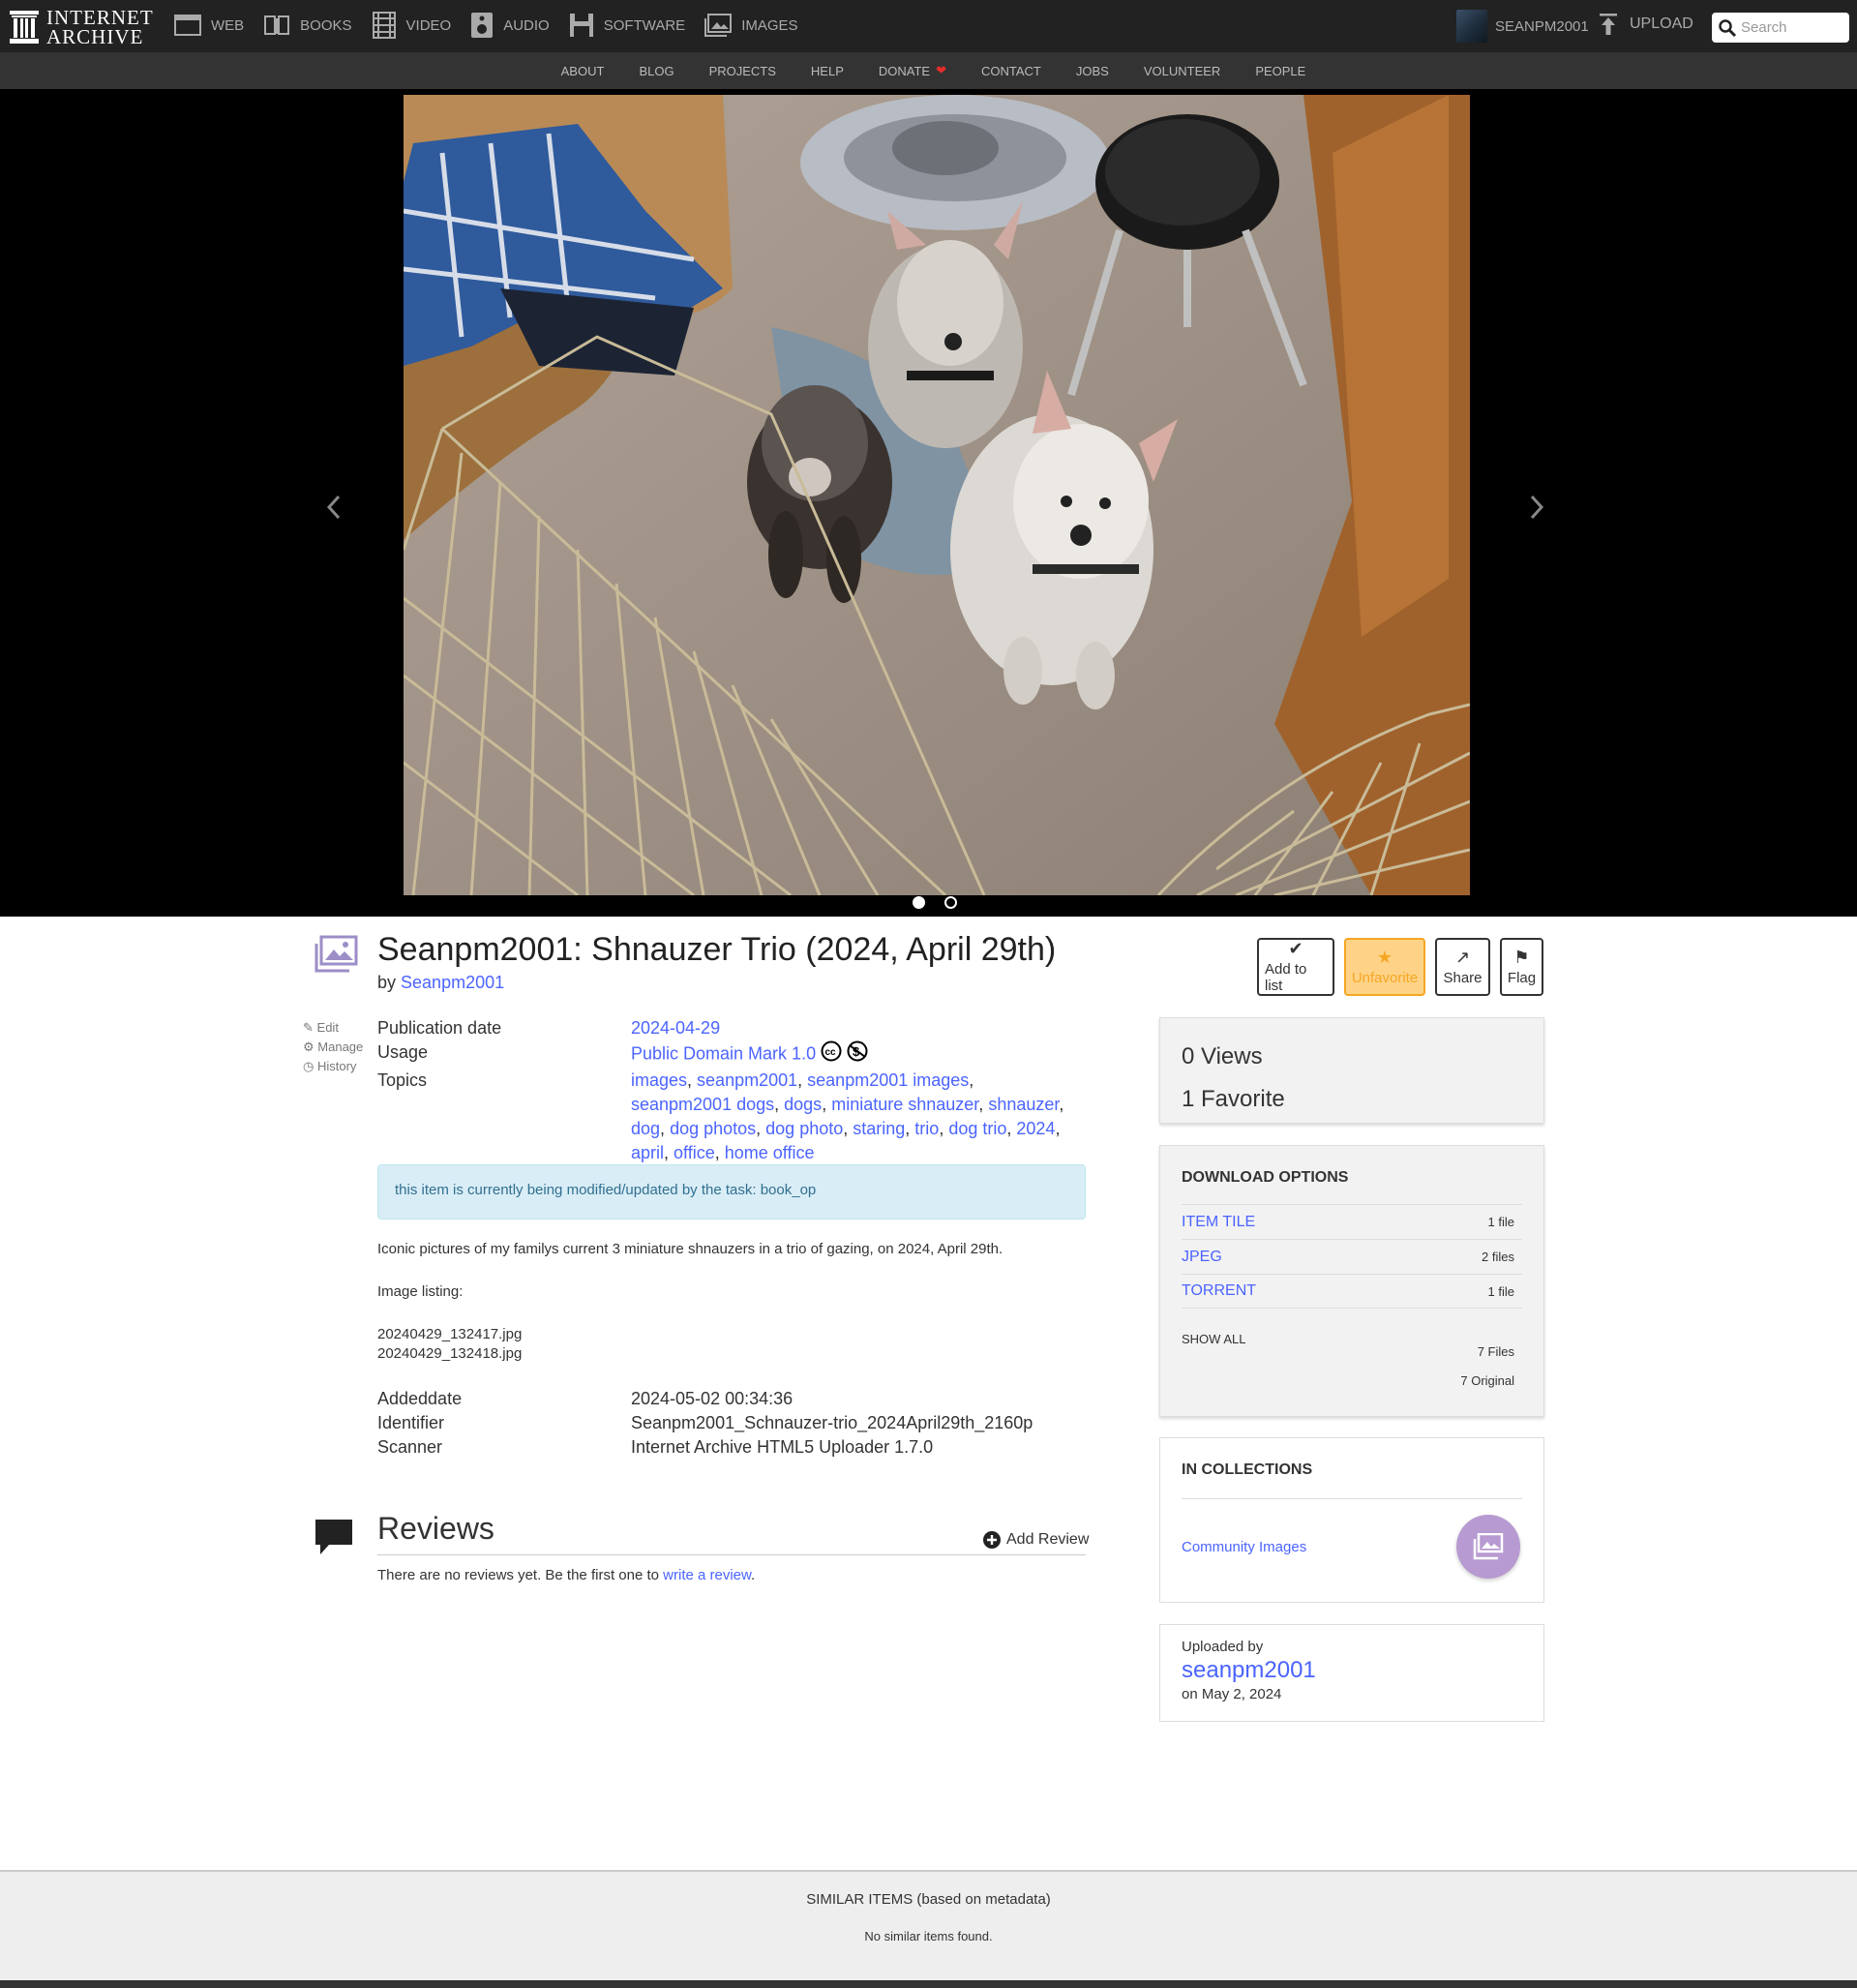 The height and width of the screenshot is (1988, 1857). I want to click on topic-link: miniature shnauzer, so click(904, 1104).